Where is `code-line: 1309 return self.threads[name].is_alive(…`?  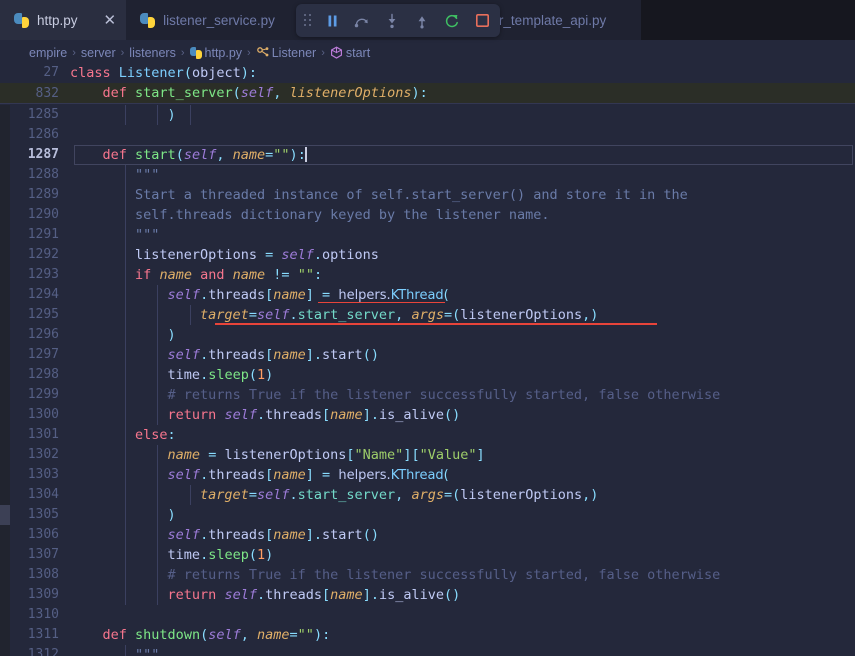
code-line: 1309 return self.threads[name].is_alive(… is located at coordinates (427, 595).